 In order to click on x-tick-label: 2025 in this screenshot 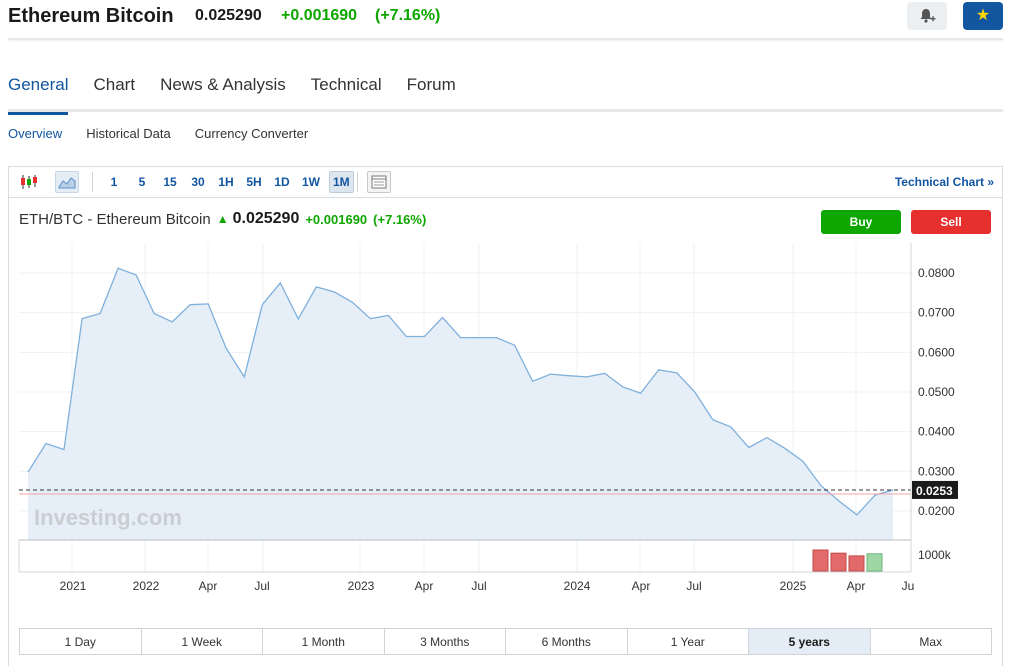, I will do `click(793, 586)`.